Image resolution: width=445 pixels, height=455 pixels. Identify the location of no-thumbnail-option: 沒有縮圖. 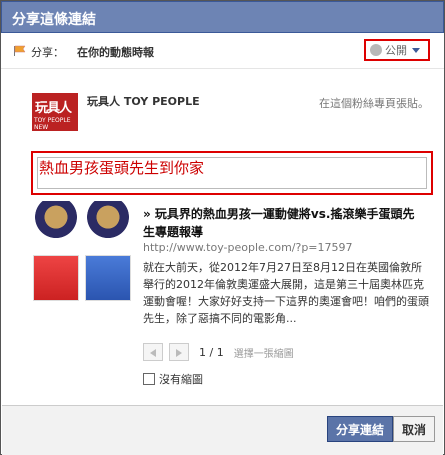
(173, 379).